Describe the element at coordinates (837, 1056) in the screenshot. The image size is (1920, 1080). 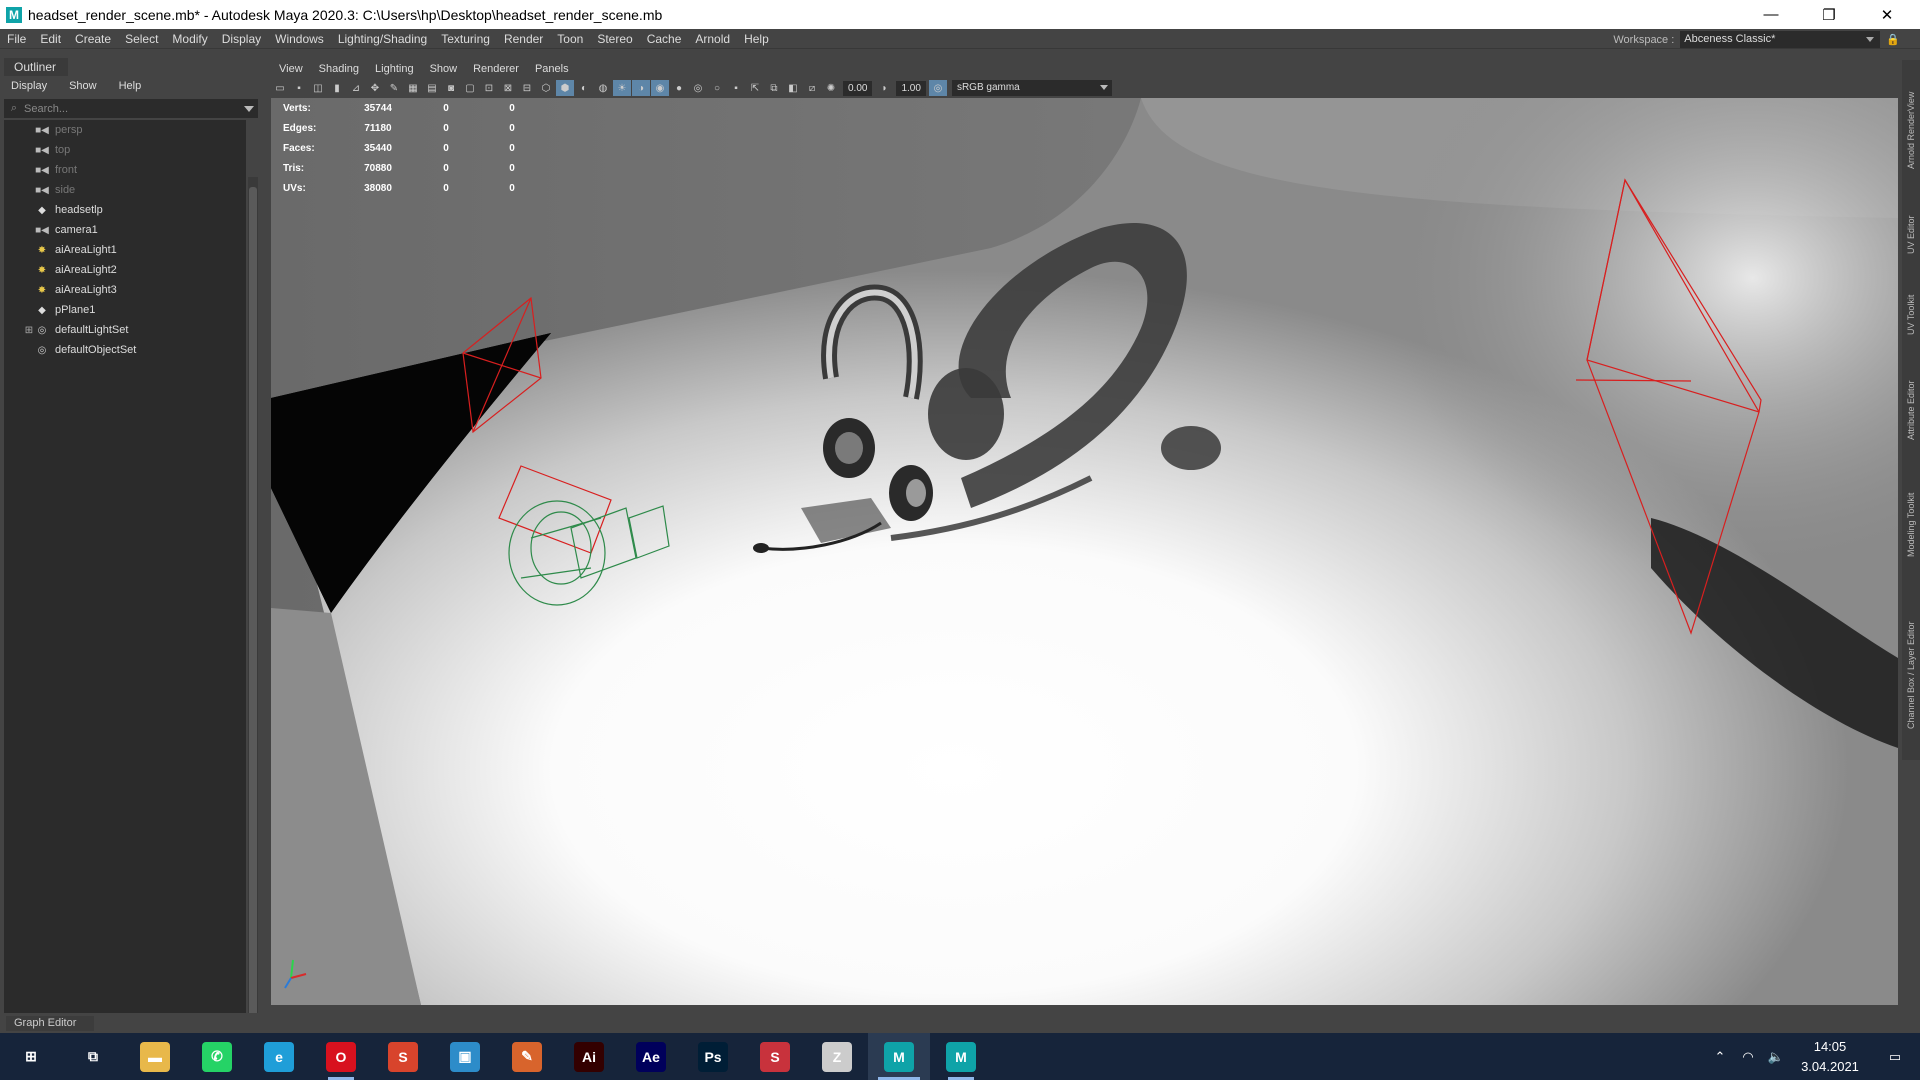
I see `taskbar-zbrush-button: Z` at that location.